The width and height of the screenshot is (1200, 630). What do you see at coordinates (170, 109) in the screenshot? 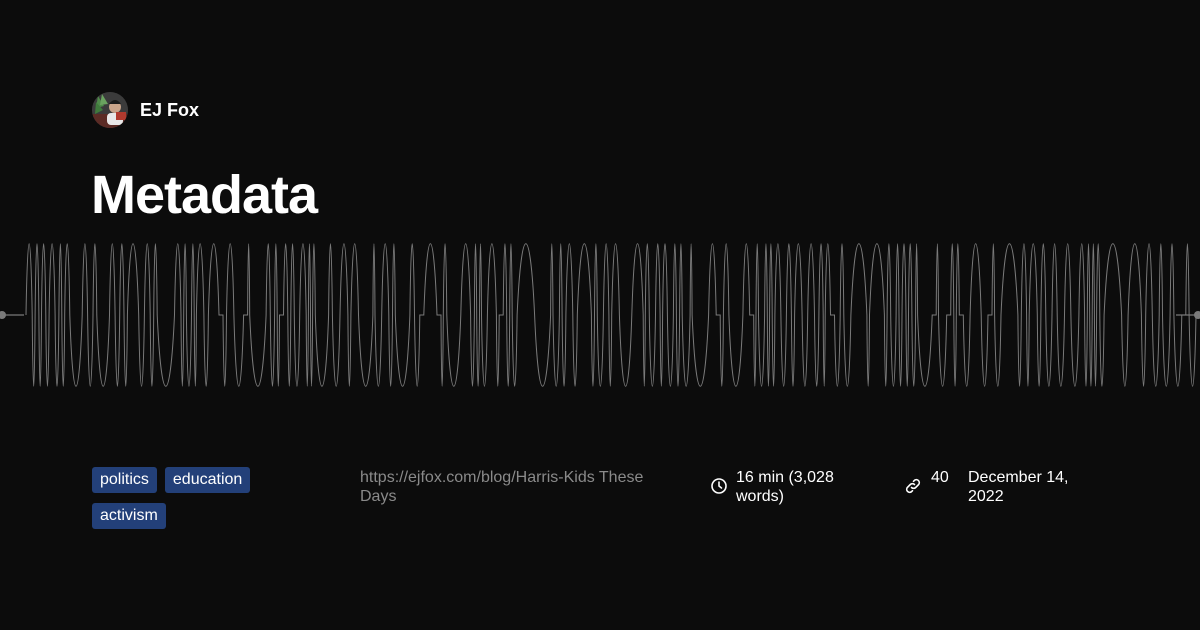
I see `author-name: EJ Fox` at bounding box center [170, 109].